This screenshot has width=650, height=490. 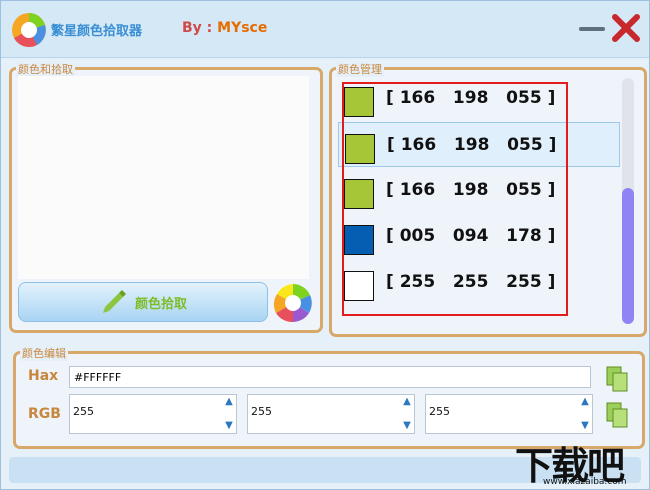 What do you see at coordinates (200, 28) in the screenshot?
I see `byline-prefix: By :` at bounding box center [200, 28].